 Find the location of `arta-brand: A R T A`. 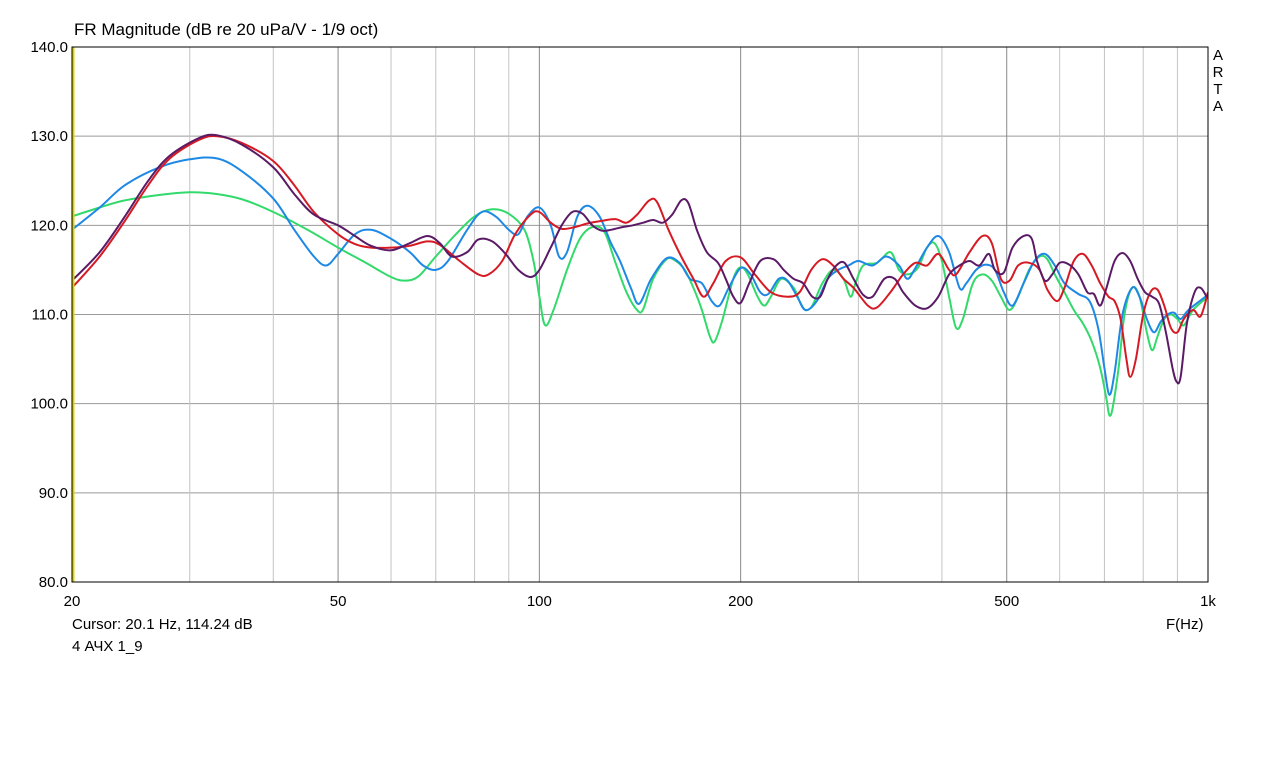

arta-brand: A R T A is located at coordinates (1218, 81).